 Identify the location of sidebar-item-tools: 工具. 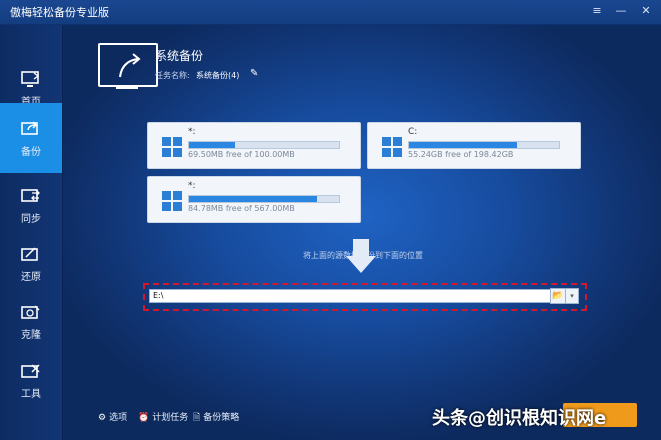
(31, 381).